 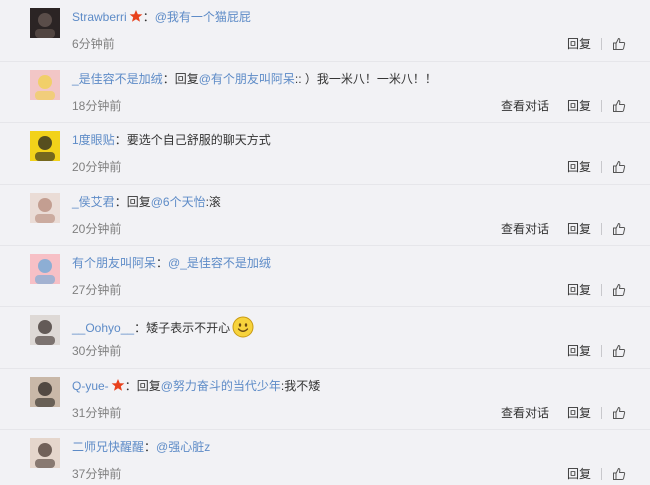 I want to click on comment-line: _侯艾君：回复@6个天怡:滚, so click(x=146, y=202).